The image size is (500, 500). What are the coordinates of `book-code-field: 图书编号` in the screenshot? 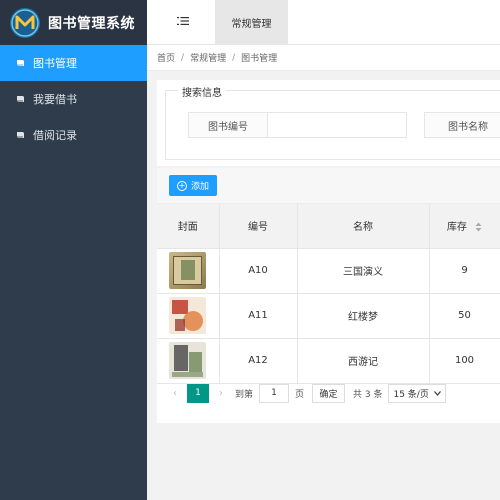 It's located at (297, 125).